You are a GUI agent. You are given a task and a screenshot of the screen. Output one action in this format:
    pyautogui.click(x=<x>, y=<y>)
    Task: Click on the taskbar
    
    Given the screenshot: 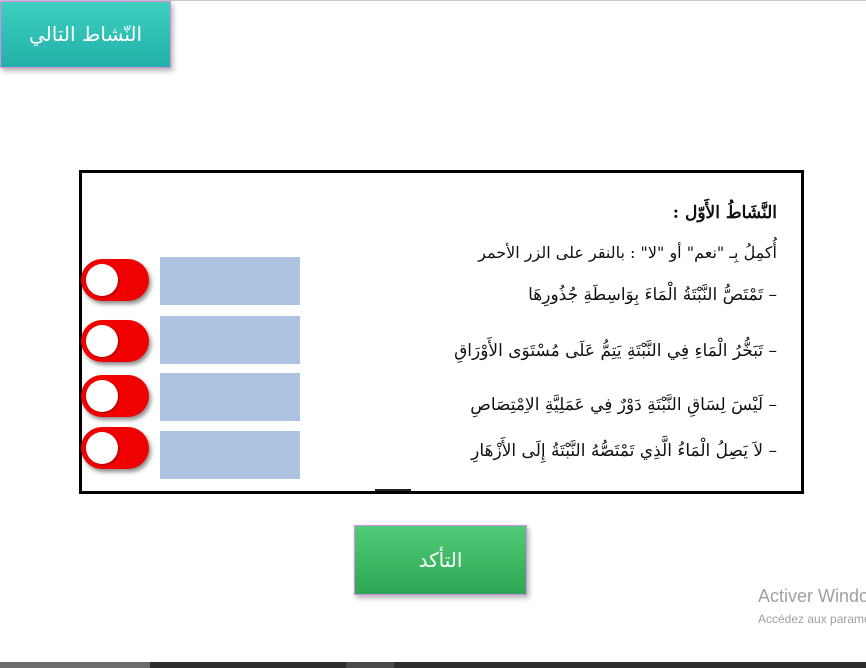 What is the action you would take?
    pyautogui.click(x=508, y=665)
    